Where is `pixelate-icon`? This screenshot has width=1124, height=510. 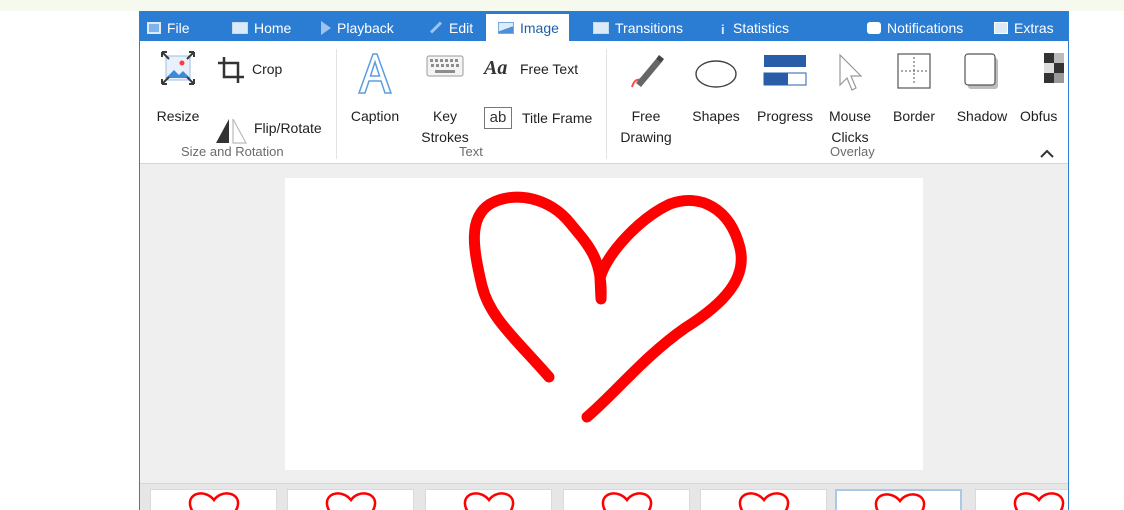 pixelate-icon is located at coordinates (1054, 68).